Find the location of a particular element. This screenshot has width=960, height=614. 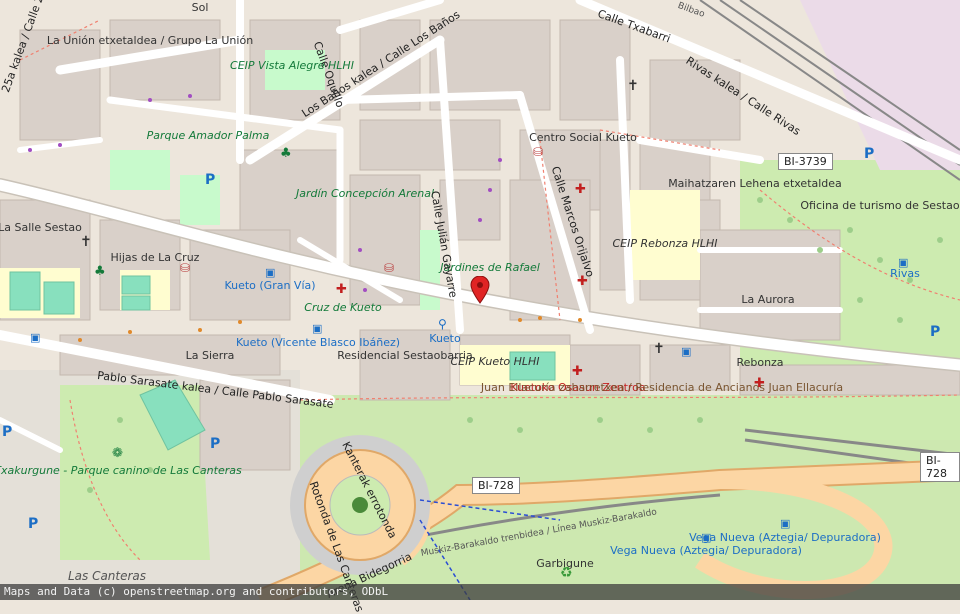

label-parque-amador: Parque Amador Palma is located at coordinates (208, 135).